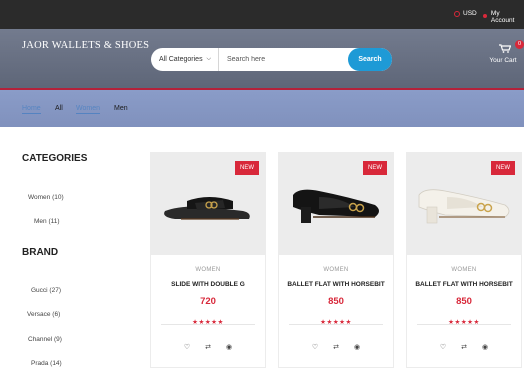  What do you see at coordinates (46, 290) in the screenshot?
I see `brand-filter-gucci: Gucci (27)` at bounding box center [46, 290].